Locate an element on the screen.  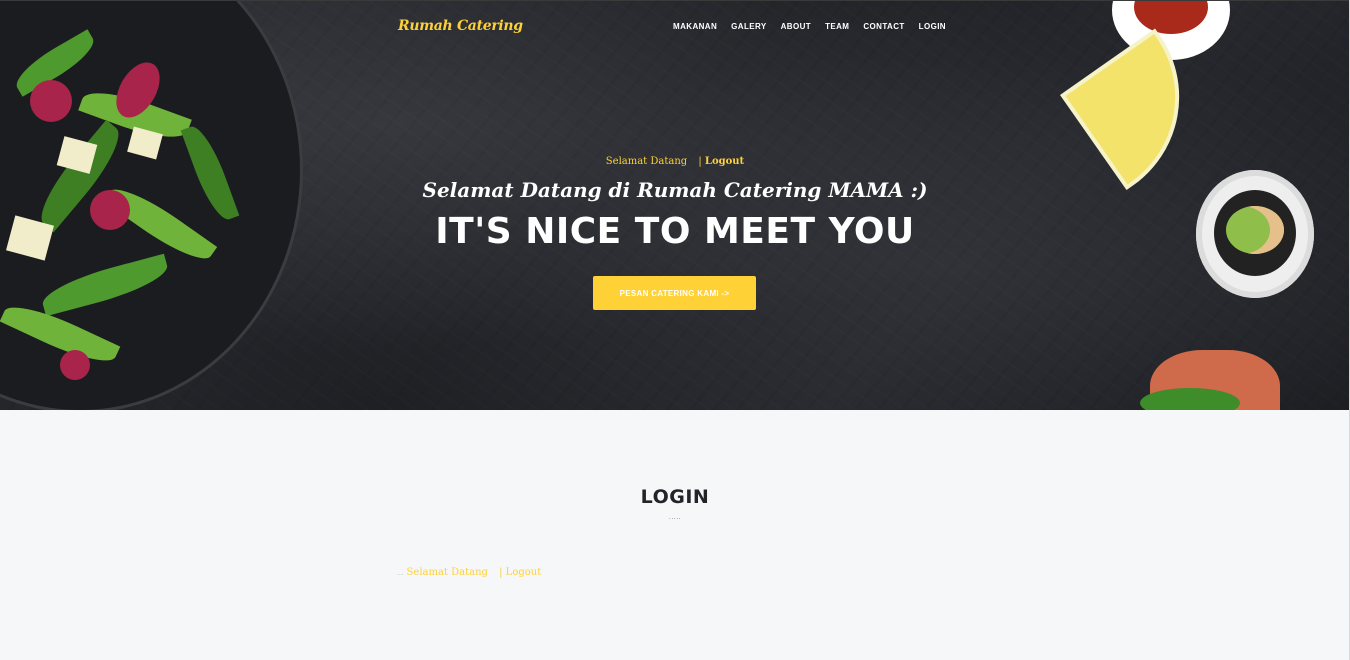
login-welcome-text: Selamat Datang is located at coordinates (447, 572).